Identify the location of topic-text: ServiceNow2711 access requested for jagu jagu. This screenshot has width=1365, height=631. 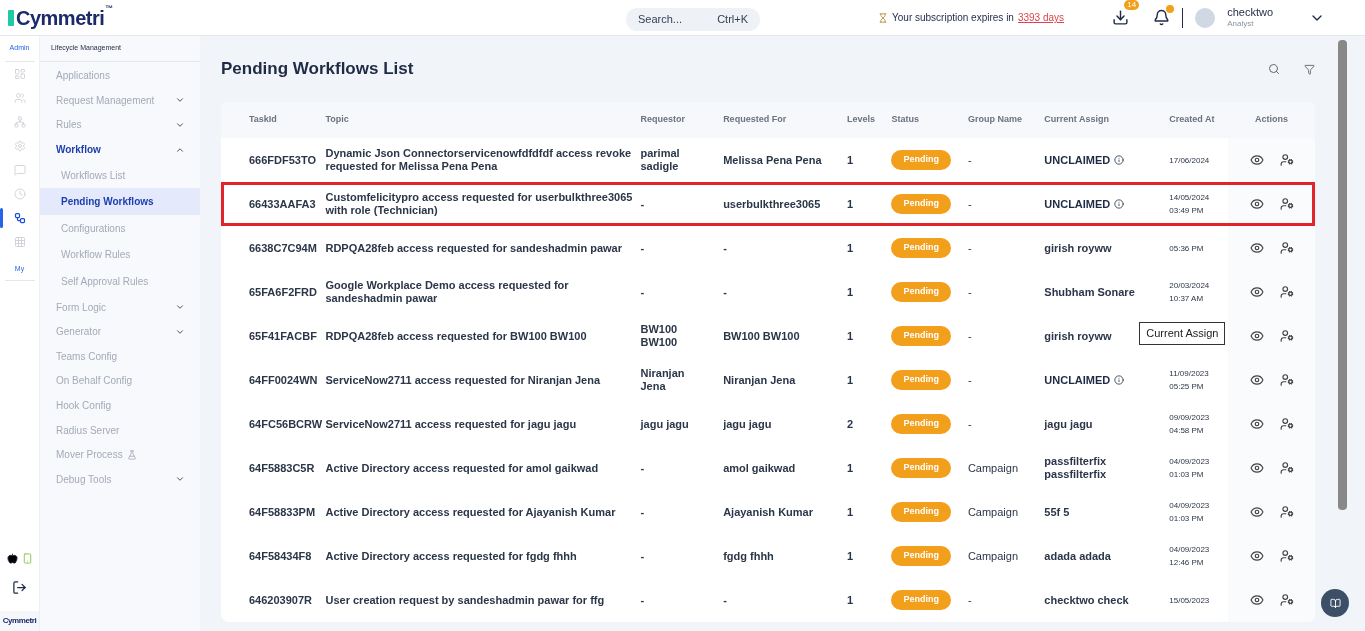
(451, 424).